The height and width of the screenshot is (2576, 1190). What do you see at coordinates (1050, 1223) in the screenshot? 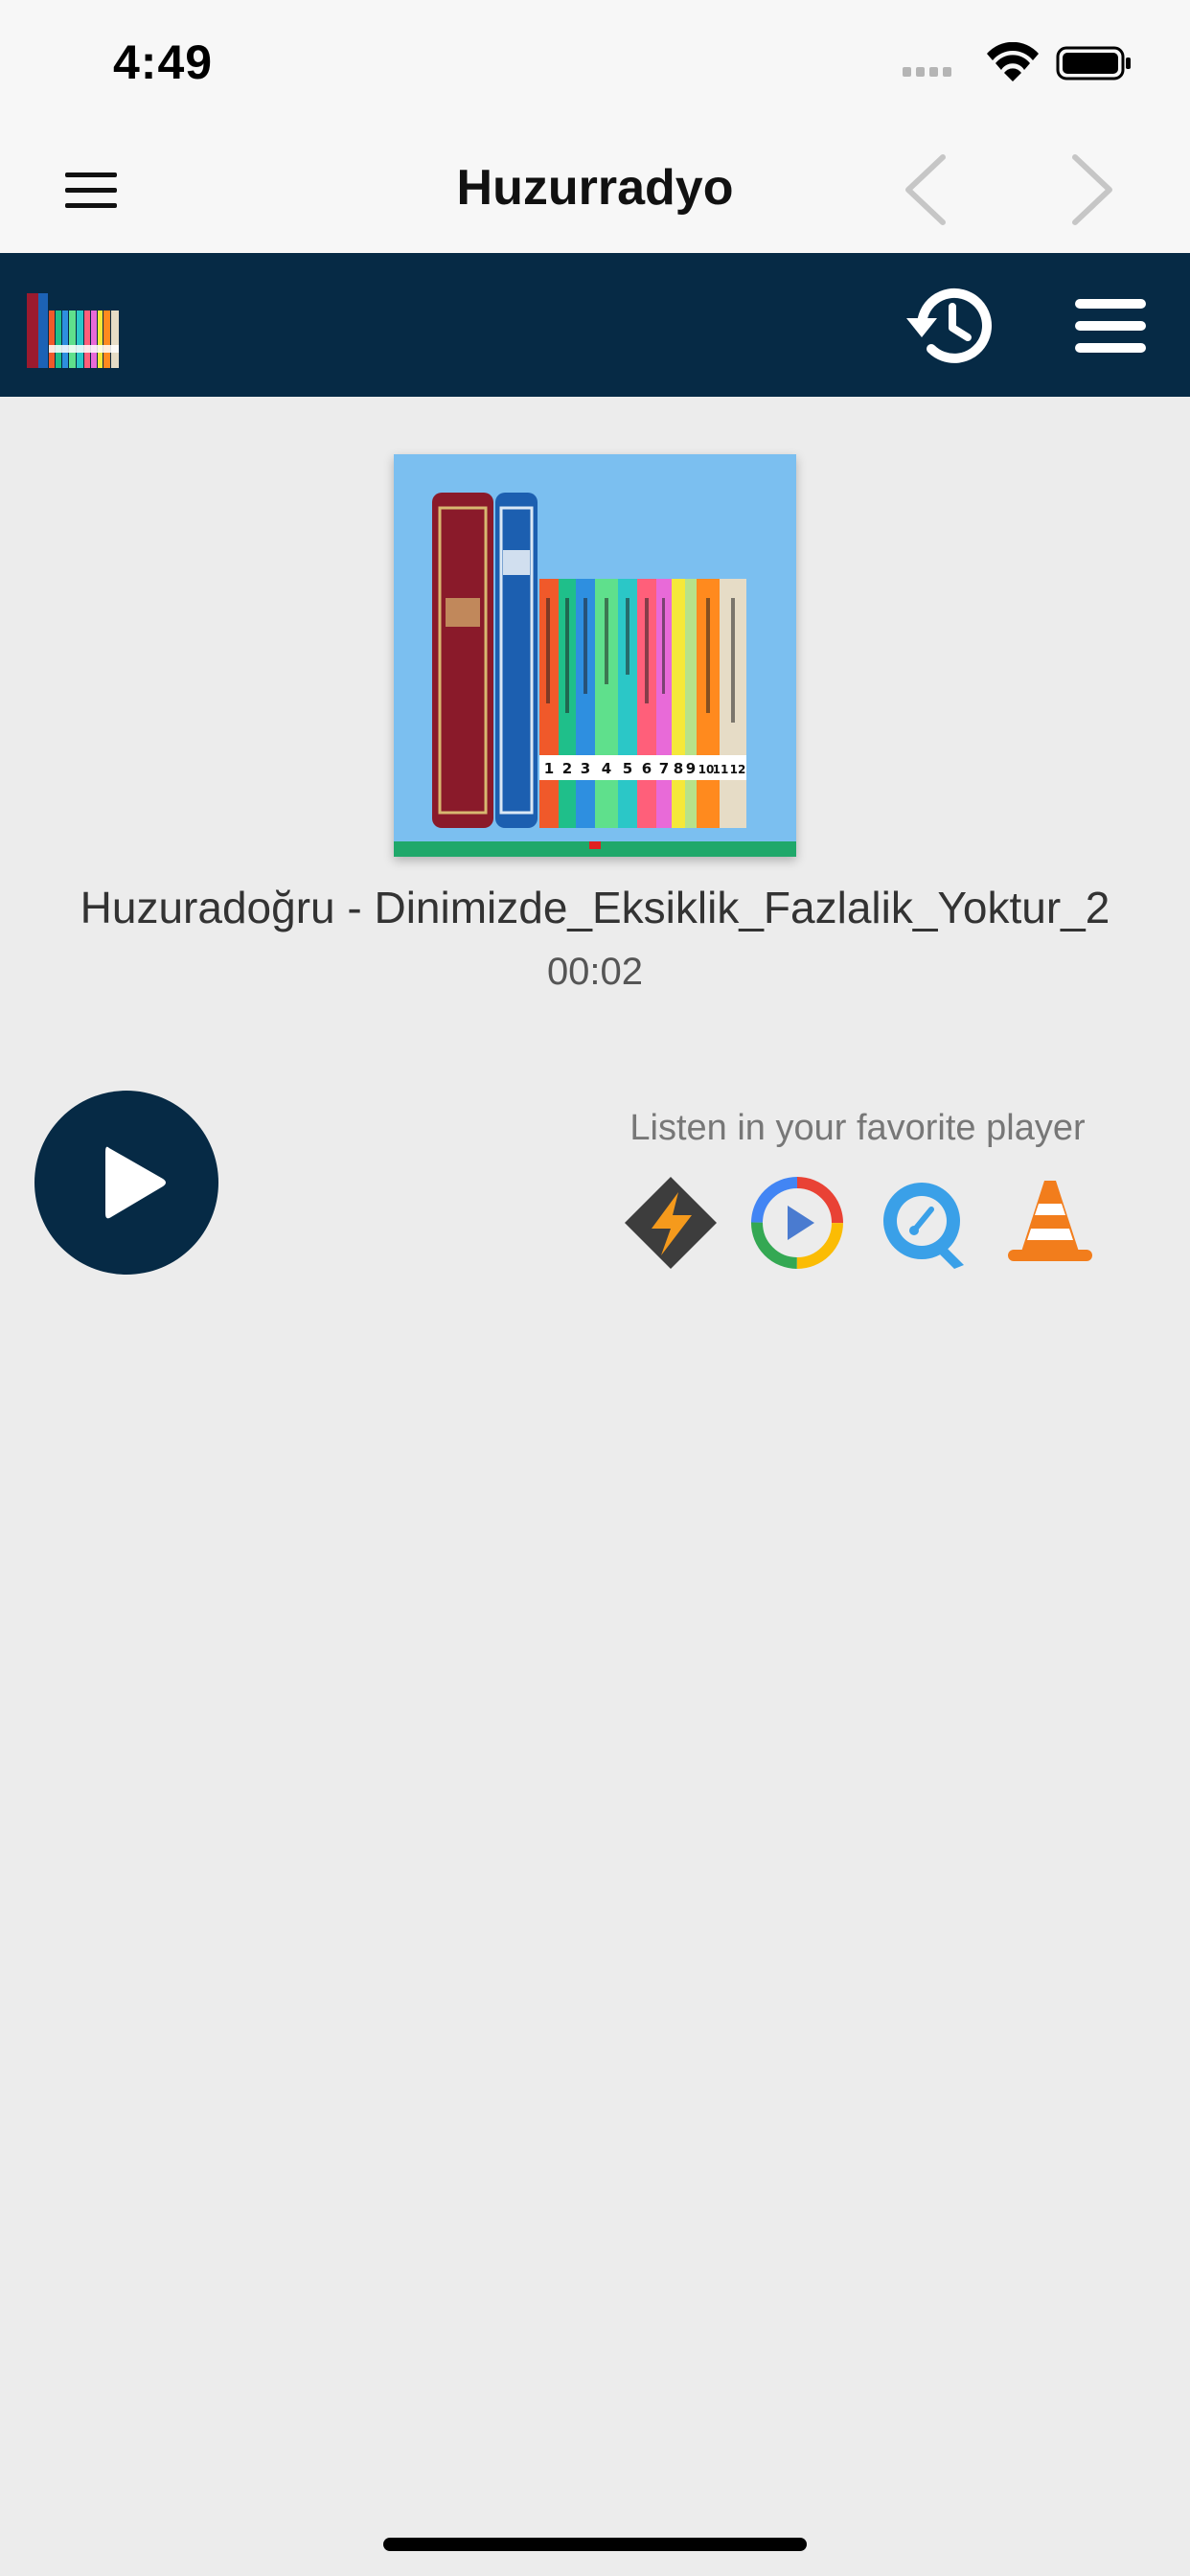
I see `vlc-icon` at bounding box center [1050, 1223].